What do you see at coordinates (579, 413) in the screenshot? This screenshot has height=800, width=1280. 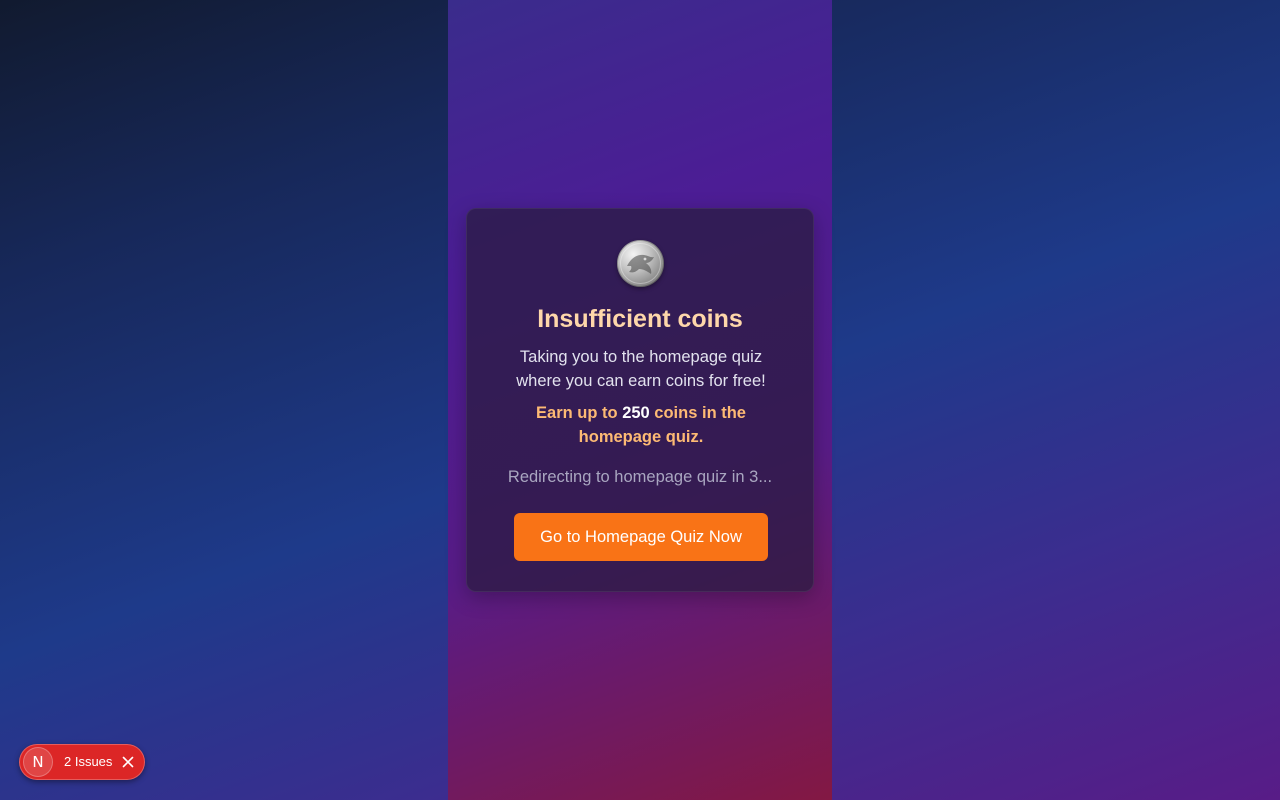 I see `earn-prefix: Earn up to` at bounding box center [579, 413].